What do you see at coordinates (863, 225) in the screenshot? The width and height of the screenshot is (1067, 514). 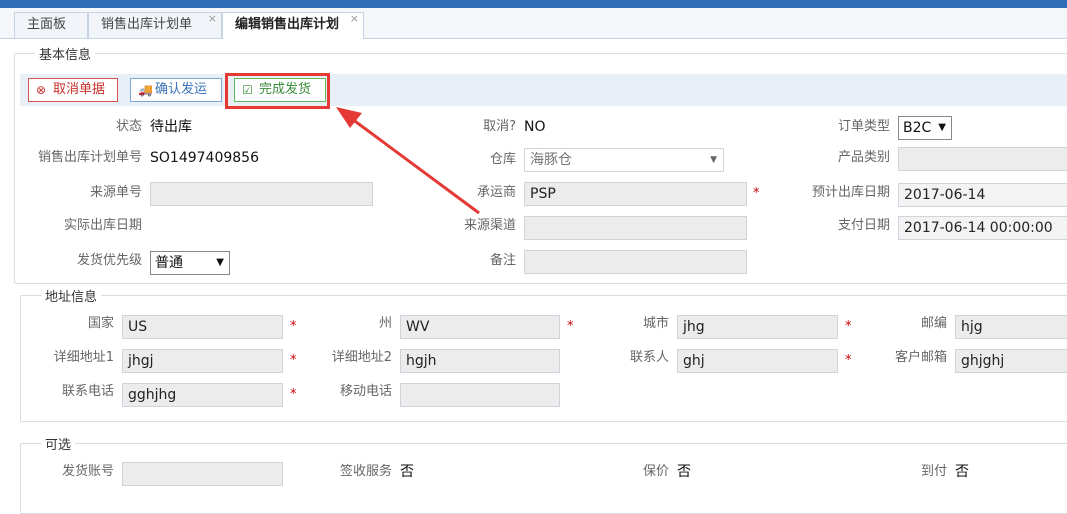 I see `pay-date-label: 支付日期` at bounding box center [863, 225].